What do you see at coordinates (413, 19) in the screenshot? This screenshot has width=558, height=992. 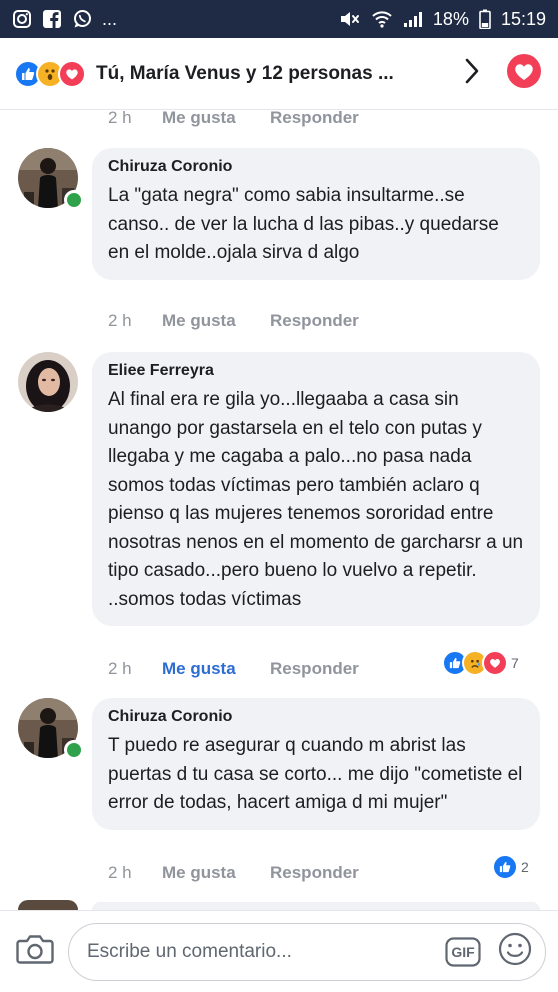 I see `signal-icon` at bounding box center [413, 19].